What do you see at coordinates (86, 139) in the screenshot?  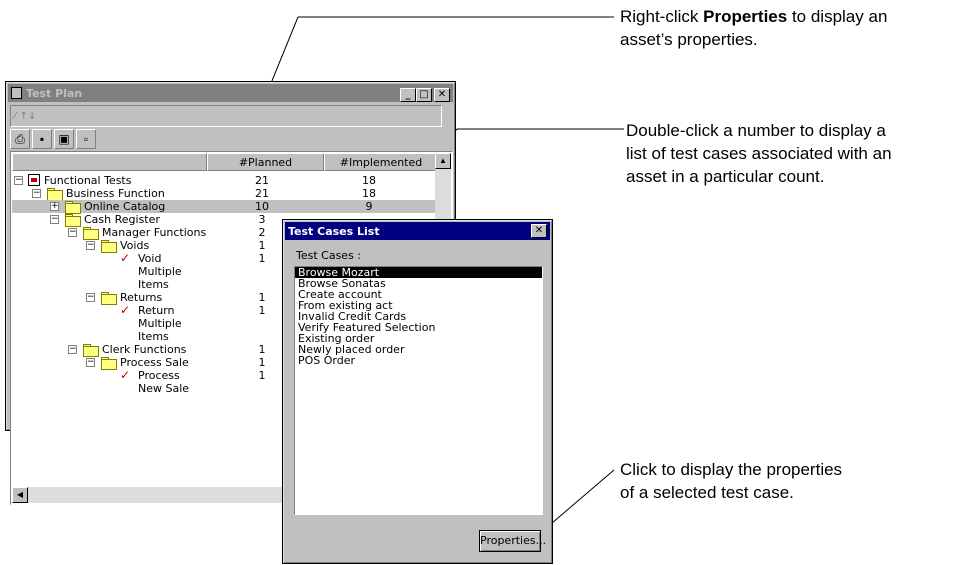 I see `properties-icon: ▫` at bounding box center [86, 139].